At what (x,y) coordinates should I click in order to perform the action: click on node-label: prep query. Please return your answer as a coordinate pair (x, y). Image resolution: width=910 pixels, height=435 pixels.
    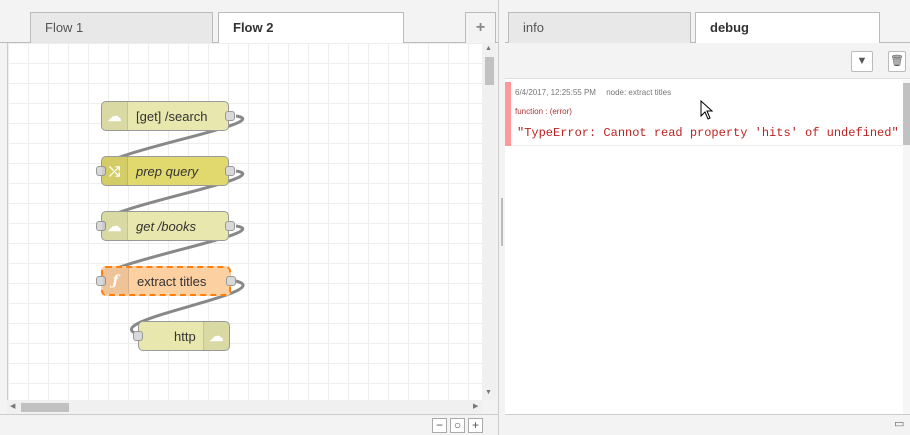
    Looking at the image, I should click on (167, 171).